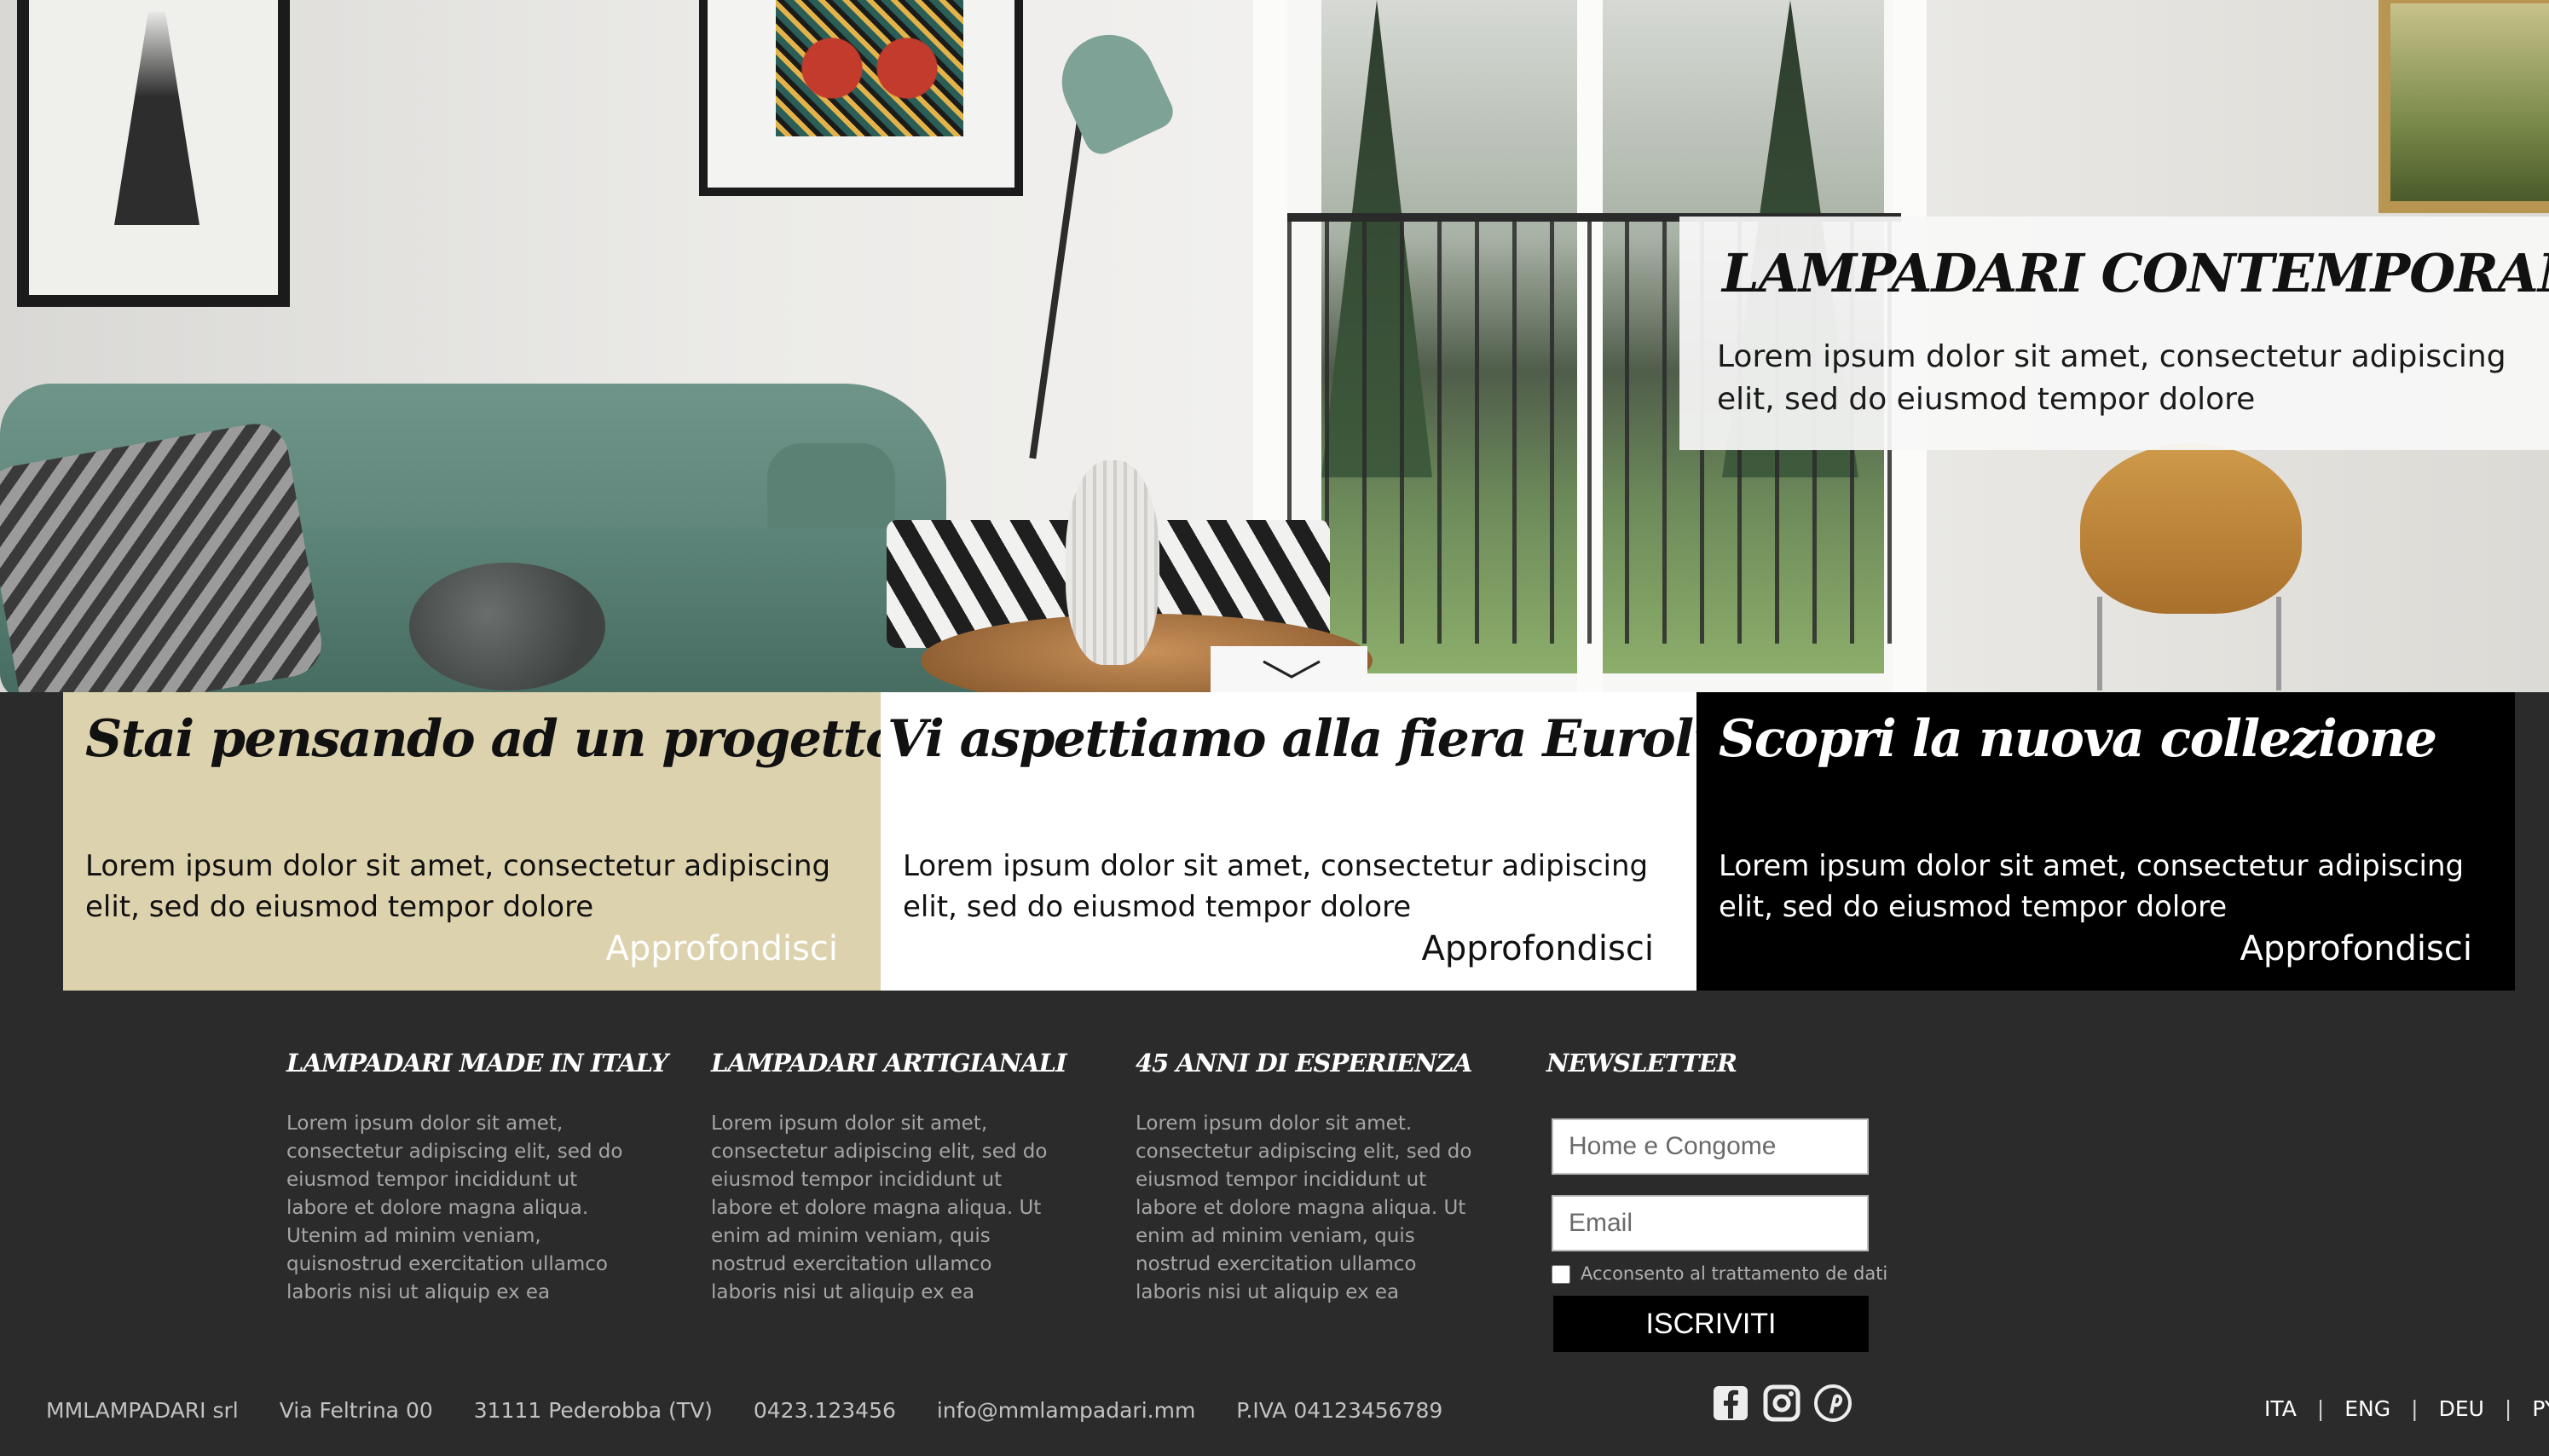  What do you see at coordinates (825, 1410) in the screenshot?
I see `company-phone: 0423.123456` at bounding box center [825, 1410].